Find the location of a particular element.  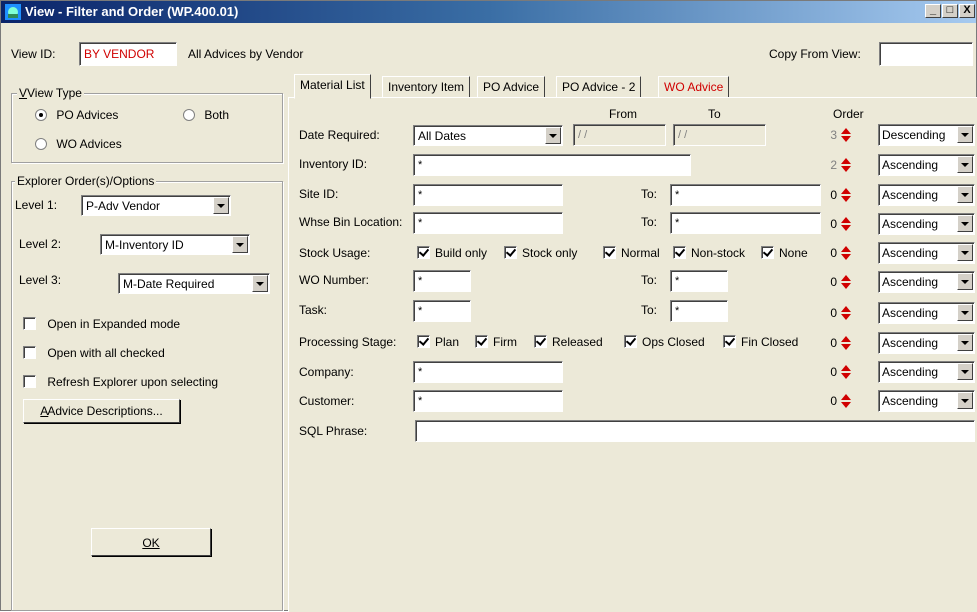

sort-value: Descending is located at coordinates (914, 135).